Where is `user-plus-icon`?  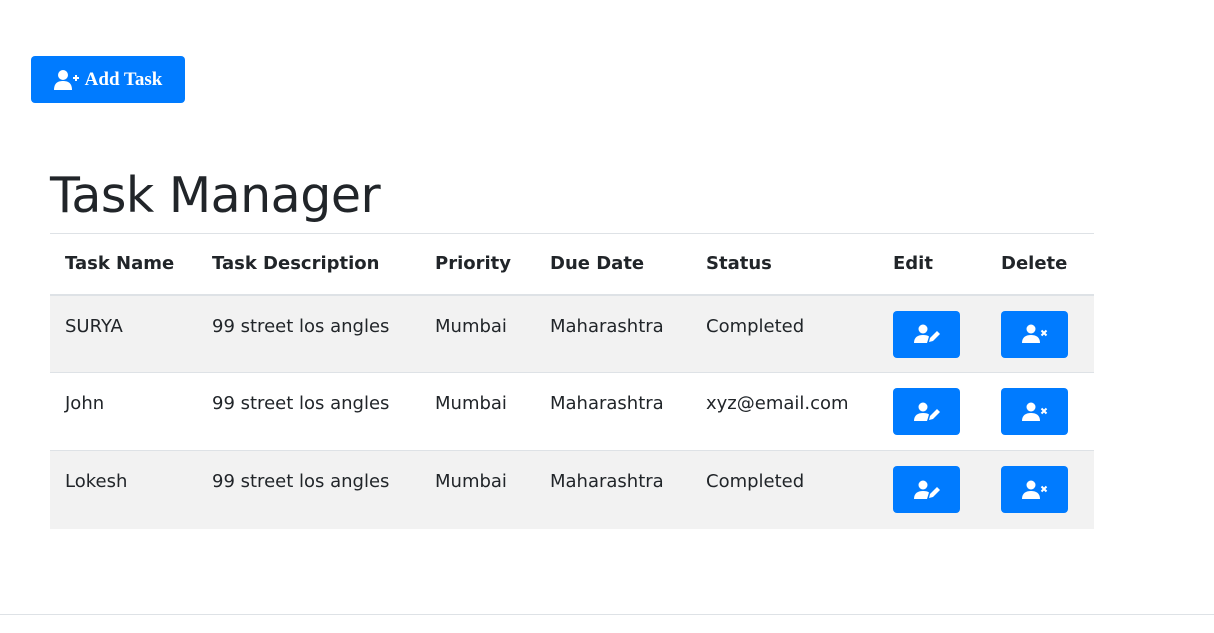 user-plus-icon is located at coordinates (66, 80).